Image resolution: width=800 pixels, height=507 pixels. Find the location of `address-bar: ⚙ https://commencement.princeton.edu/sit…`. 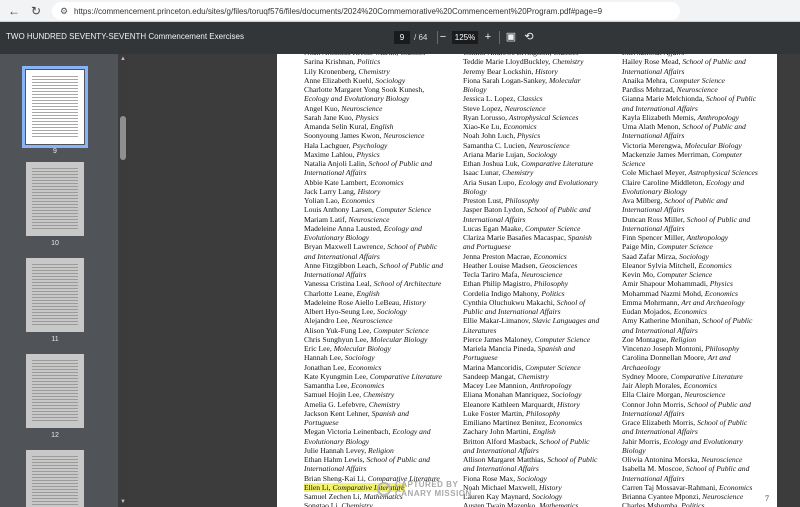

address-bar: ⚙ https://commencement.princeton.edu/sit… is located at coordinates (366, 11).